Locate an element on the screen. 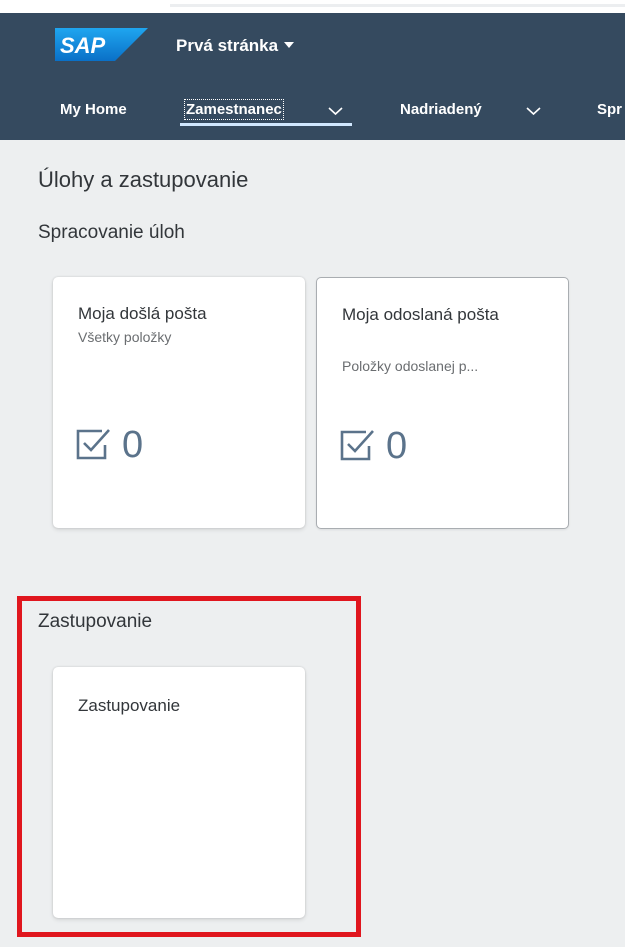  tab-zamestnanec-label: Zamestnanec is located at coordinates (234, 109).